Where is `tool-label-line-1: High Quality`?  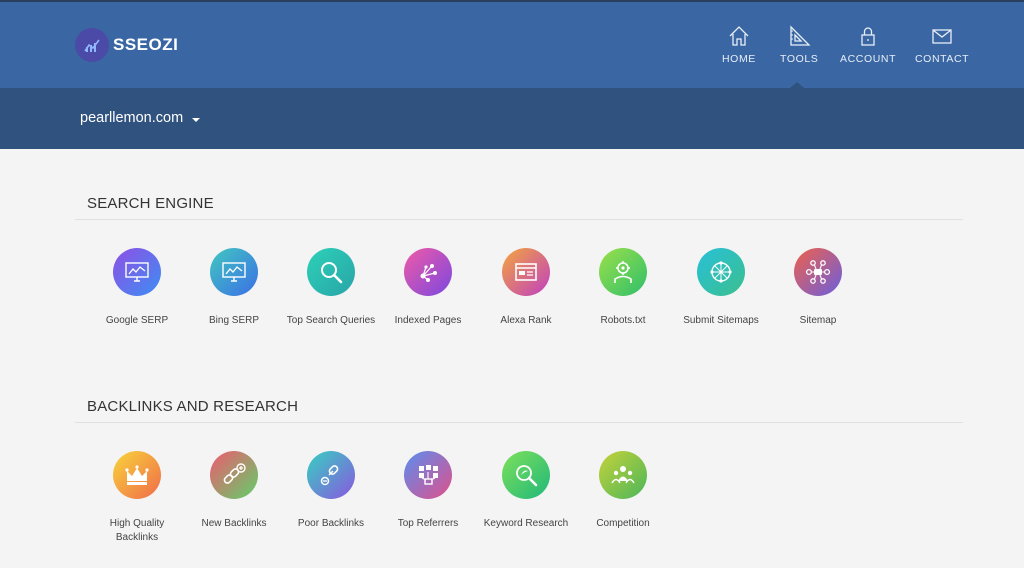 tool-label-line-1: High Quality is located at coordinates (137, 523).